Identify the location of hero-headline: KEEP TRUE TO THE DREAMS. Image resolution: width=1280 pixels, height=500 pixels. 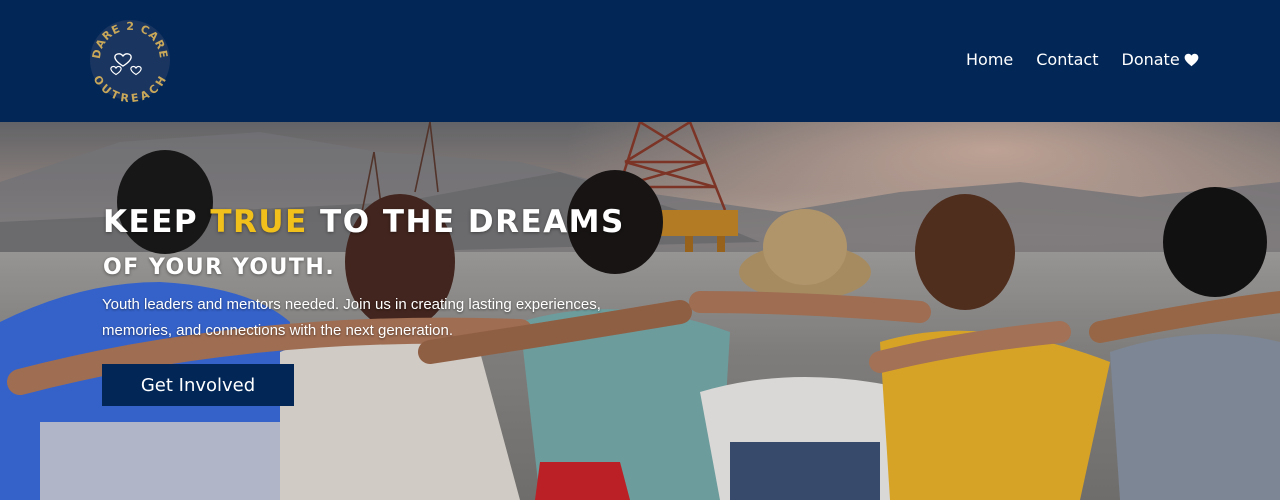
(364, 222).